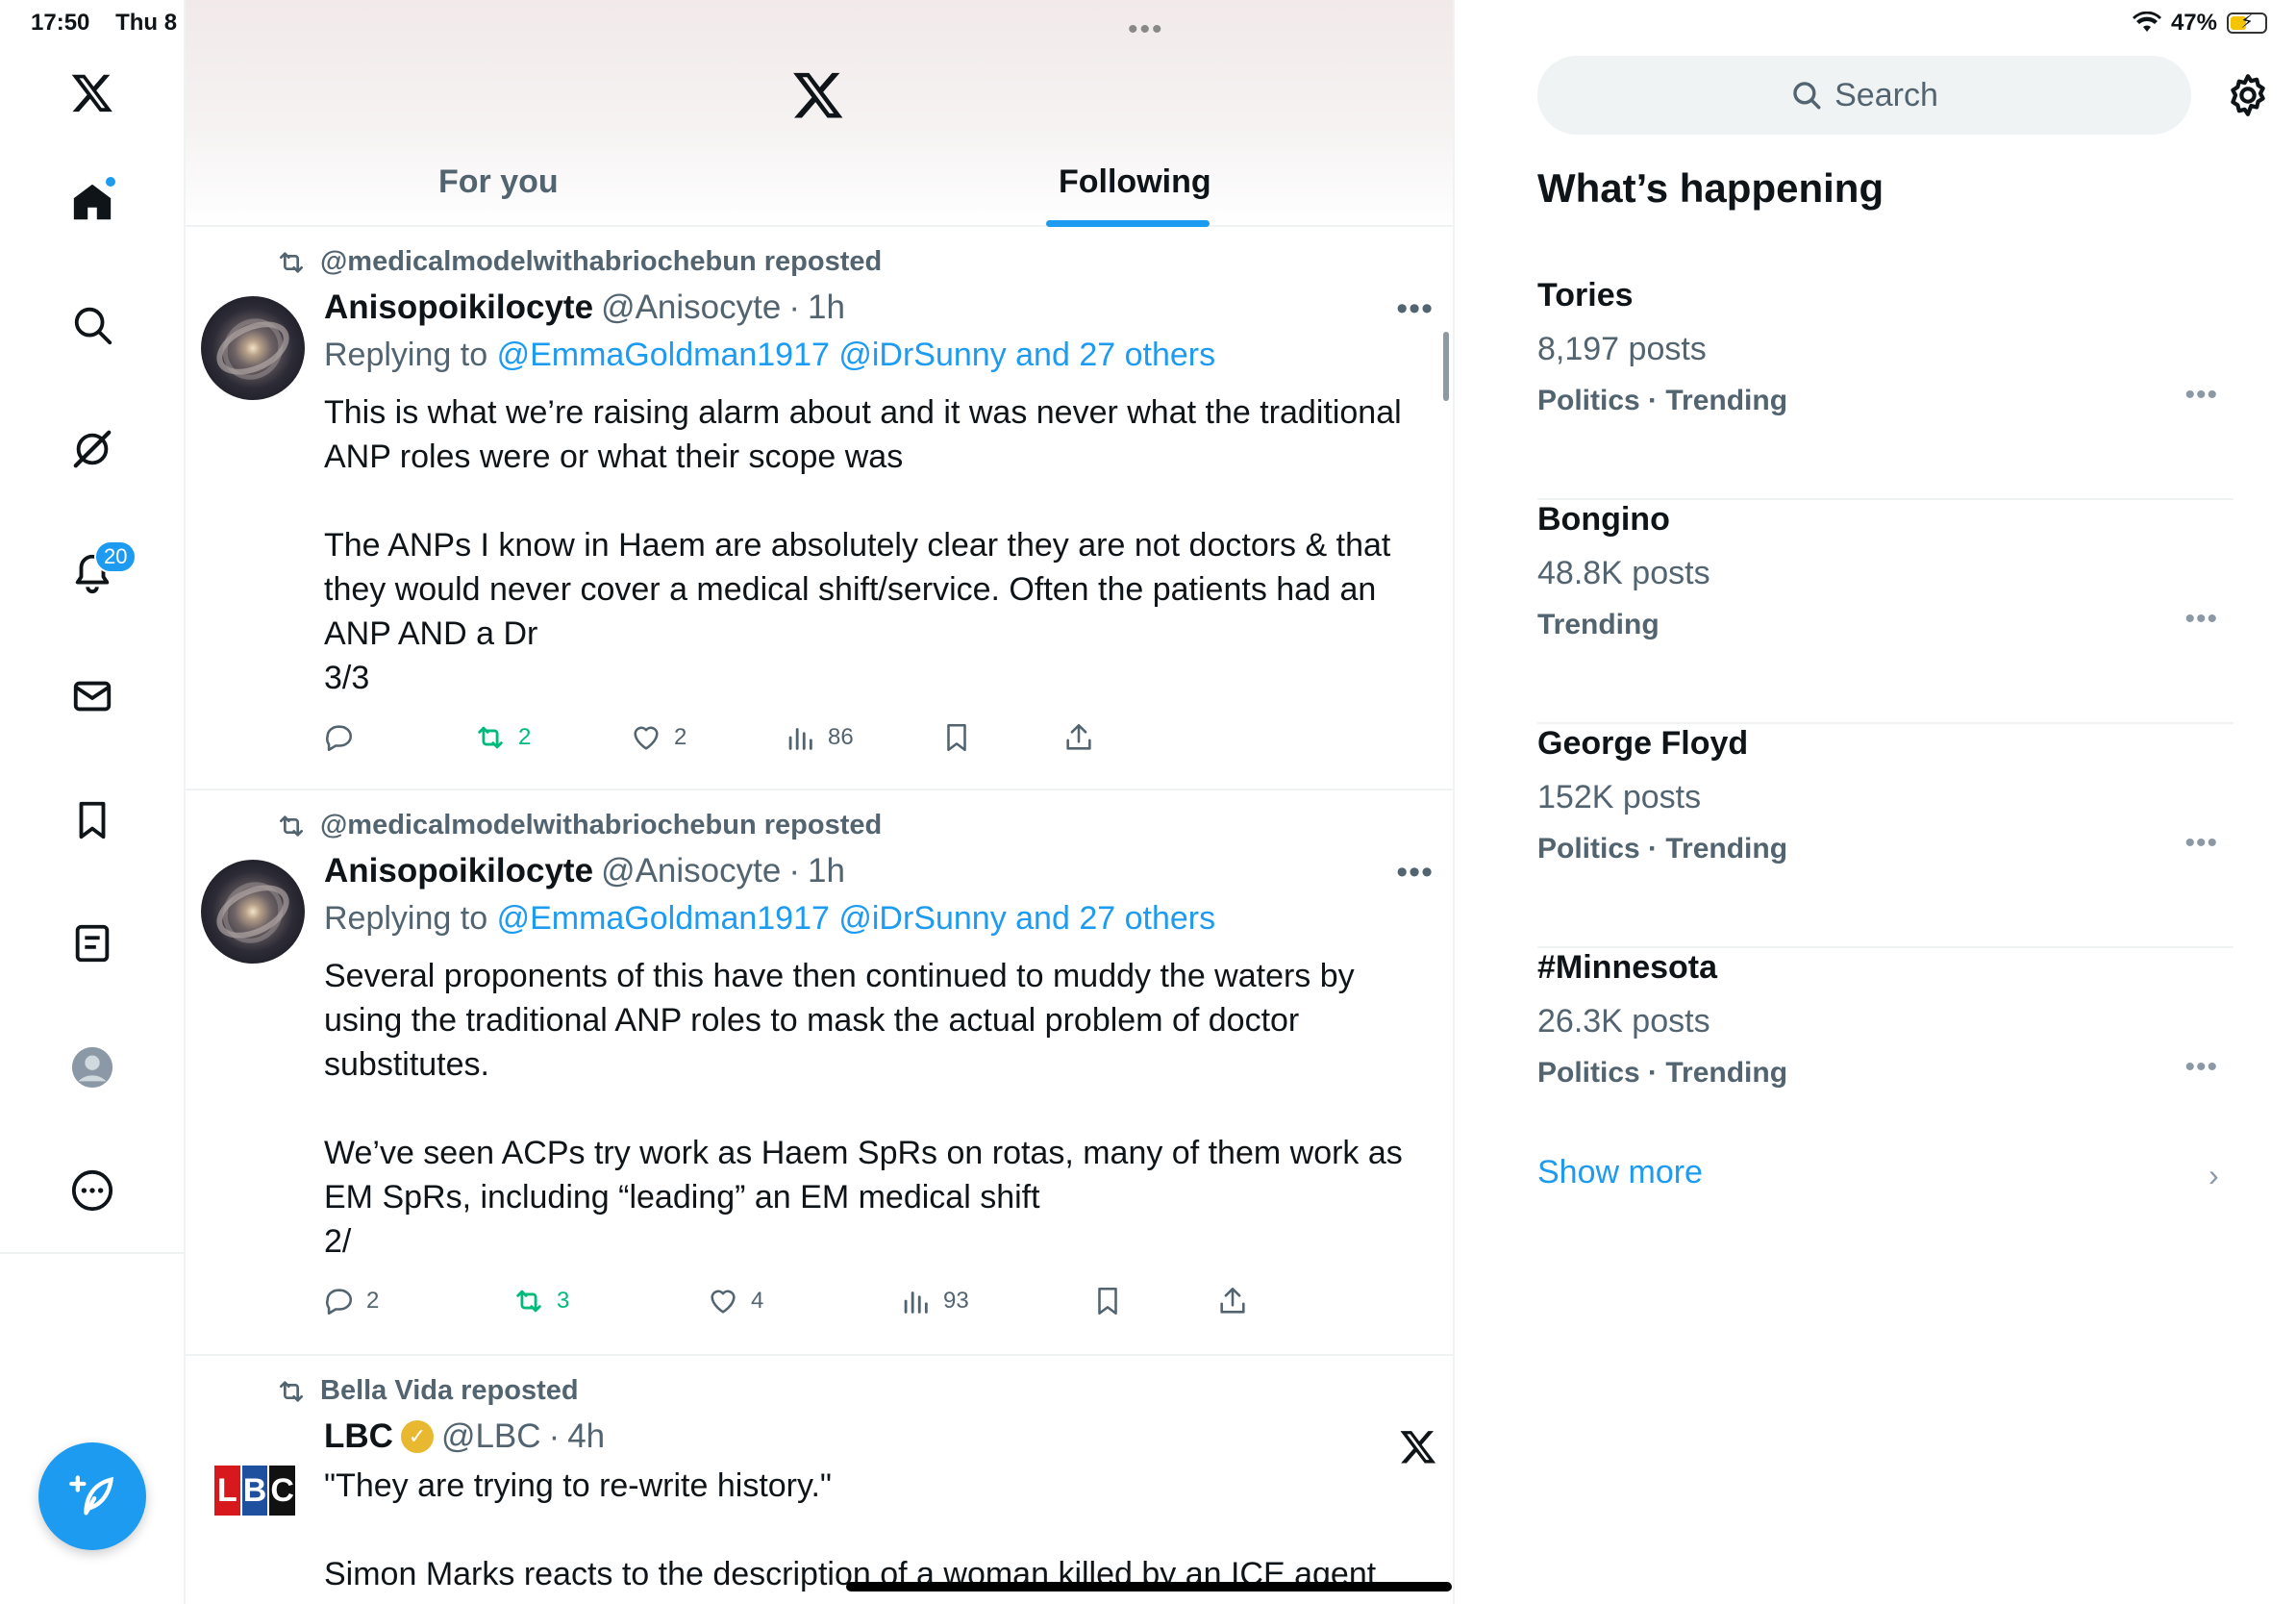  What do you see at coordinates (2214, 1175) in the screenshot?
I see `chevron-right-icon: ›` at bounding box center [2214, 1175].